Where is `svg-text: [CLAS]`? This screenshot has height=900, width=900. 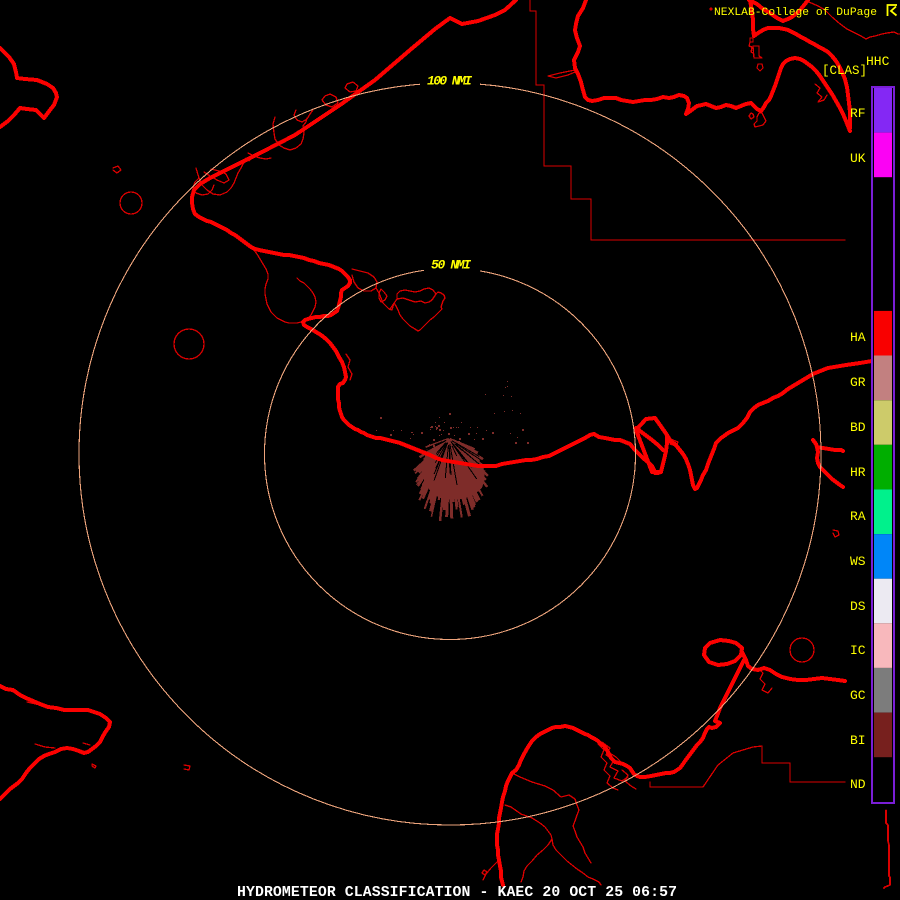 svg-text: [CLAS] is located at coordinates (844, 71).